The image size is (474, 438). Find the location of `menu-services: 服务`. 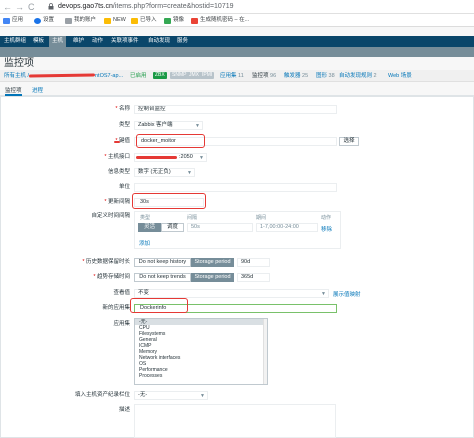

menu-services: 服务 is located at coordinates (182, 41).